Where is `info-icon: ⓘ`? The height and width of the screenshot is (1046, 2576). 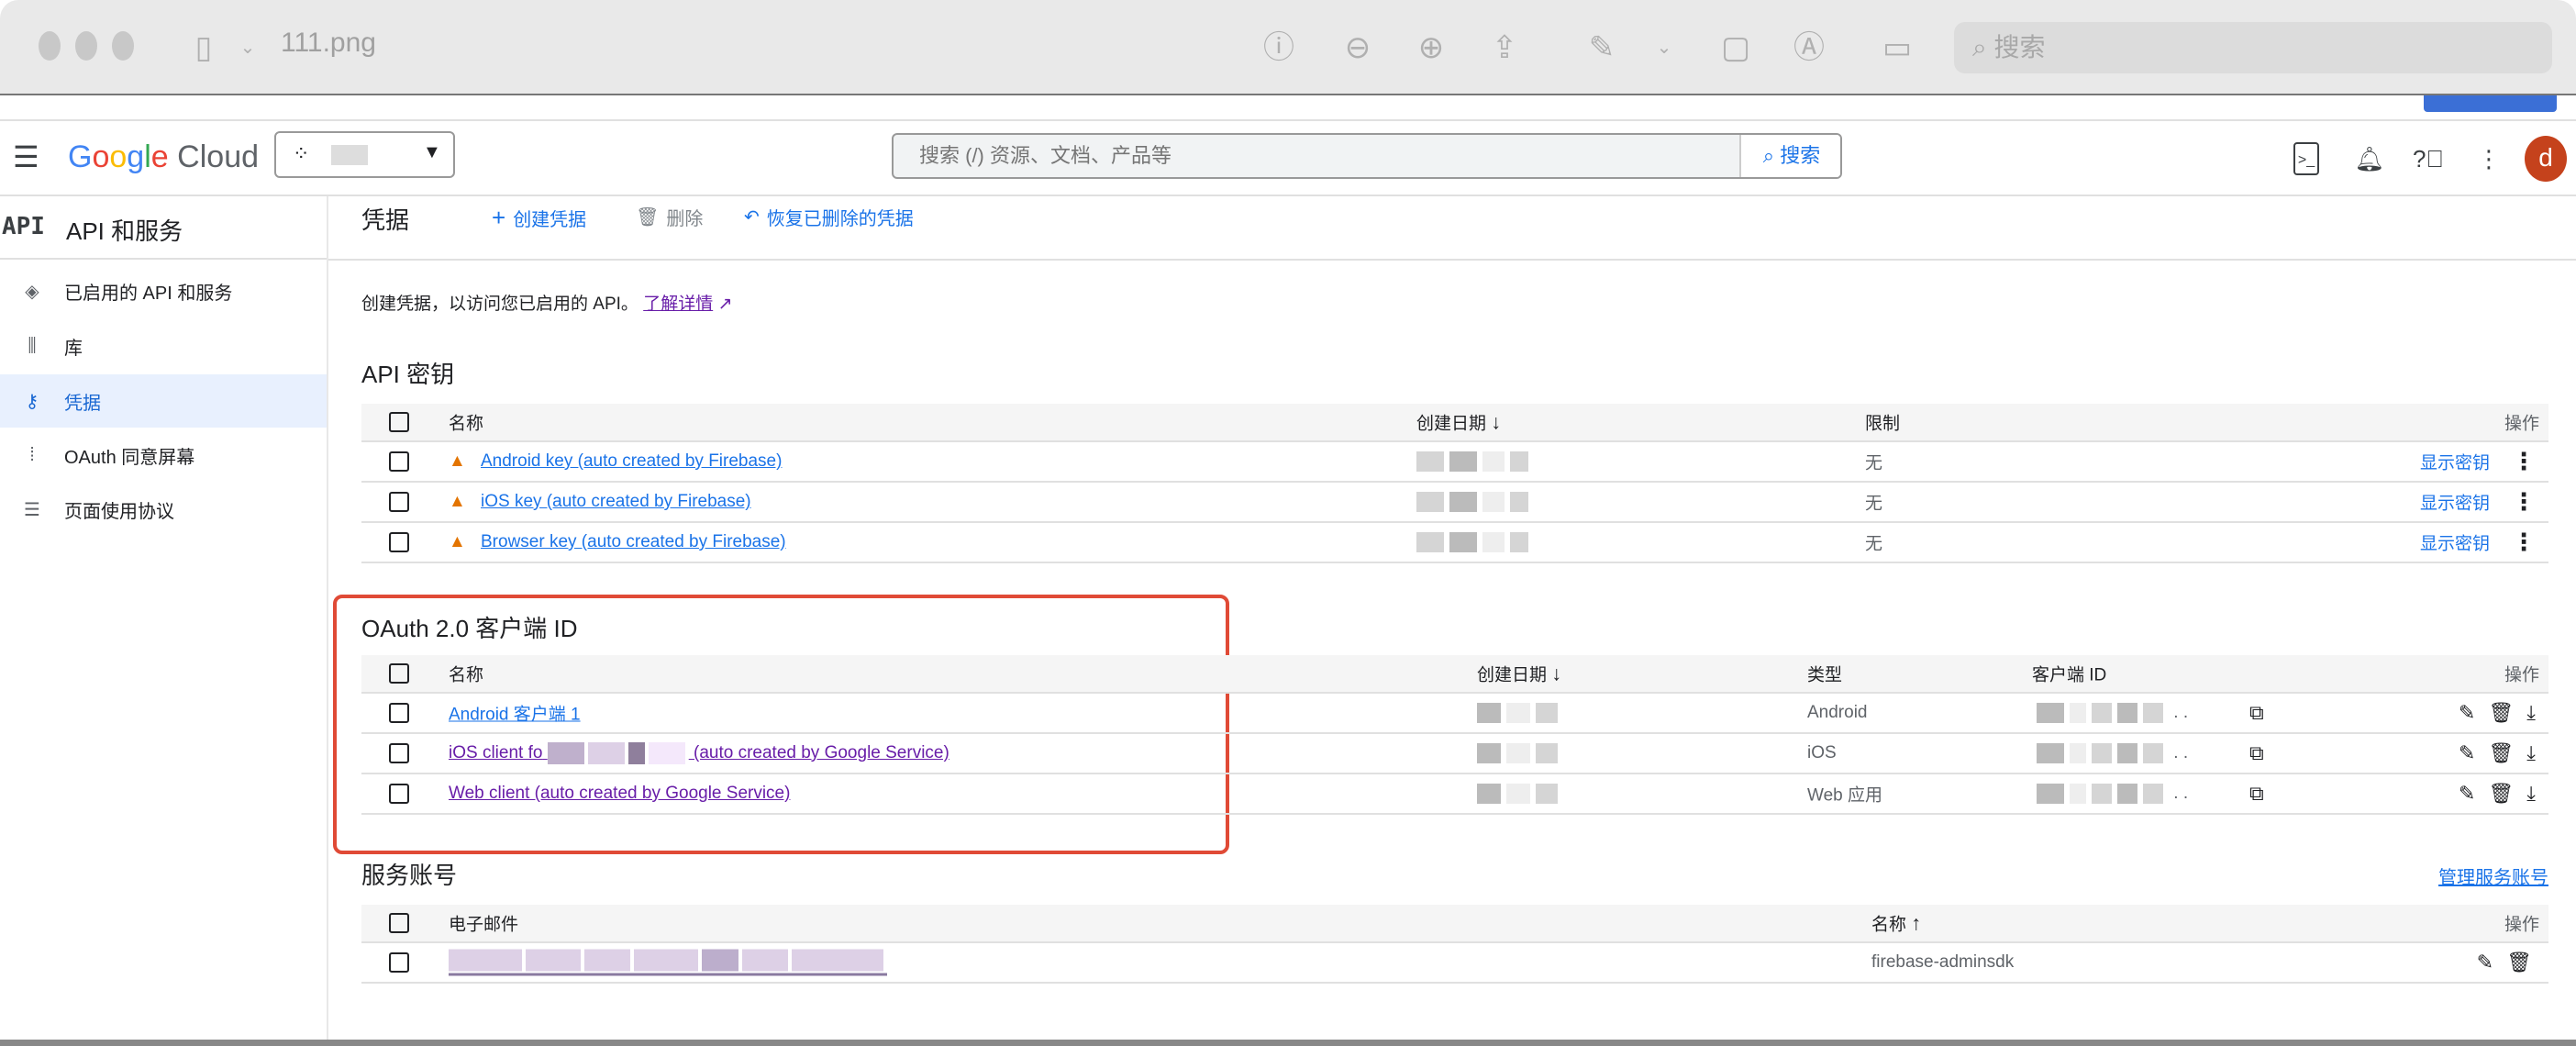 info-icon: ⓘ is located at coordinates (1279, 48).